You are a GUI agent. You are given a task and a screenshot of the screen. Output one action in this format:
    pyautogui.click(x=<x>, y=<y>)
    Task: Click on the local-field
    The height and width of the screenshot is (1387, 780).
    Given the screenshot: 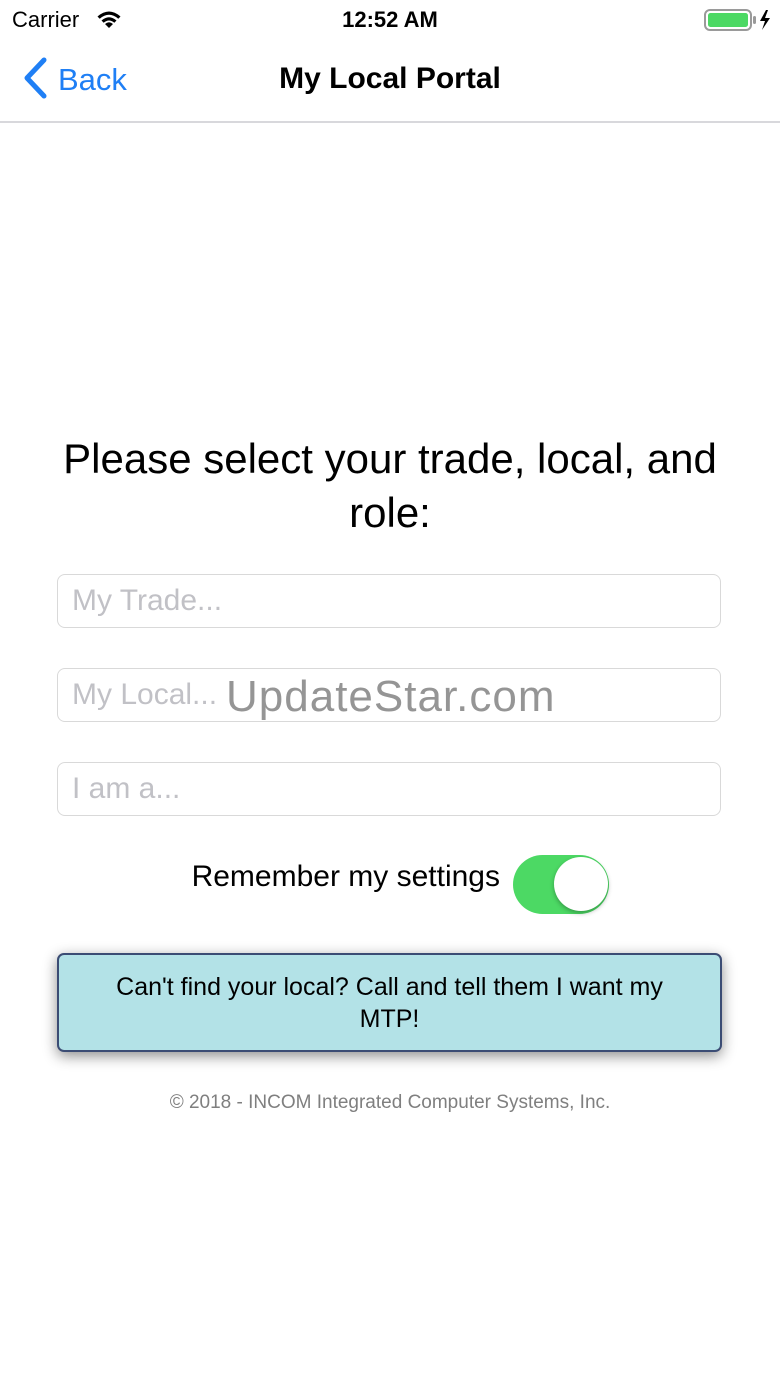 What is the action you would take?
    pyautogui.click(x=389, y=695)
    